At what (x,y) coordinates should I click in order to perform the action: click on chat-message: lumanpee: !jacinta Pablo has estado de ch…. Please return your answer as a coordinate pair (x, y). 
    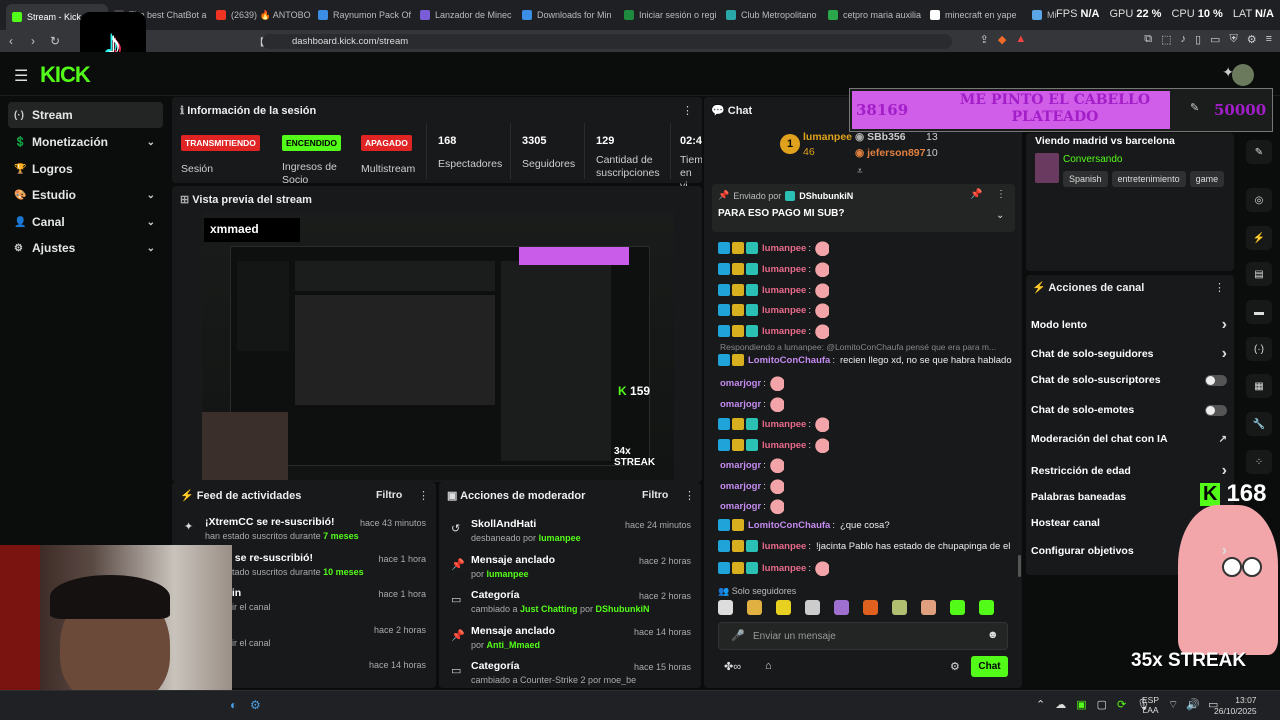
    Looking at the image, I should click on (864, 546).